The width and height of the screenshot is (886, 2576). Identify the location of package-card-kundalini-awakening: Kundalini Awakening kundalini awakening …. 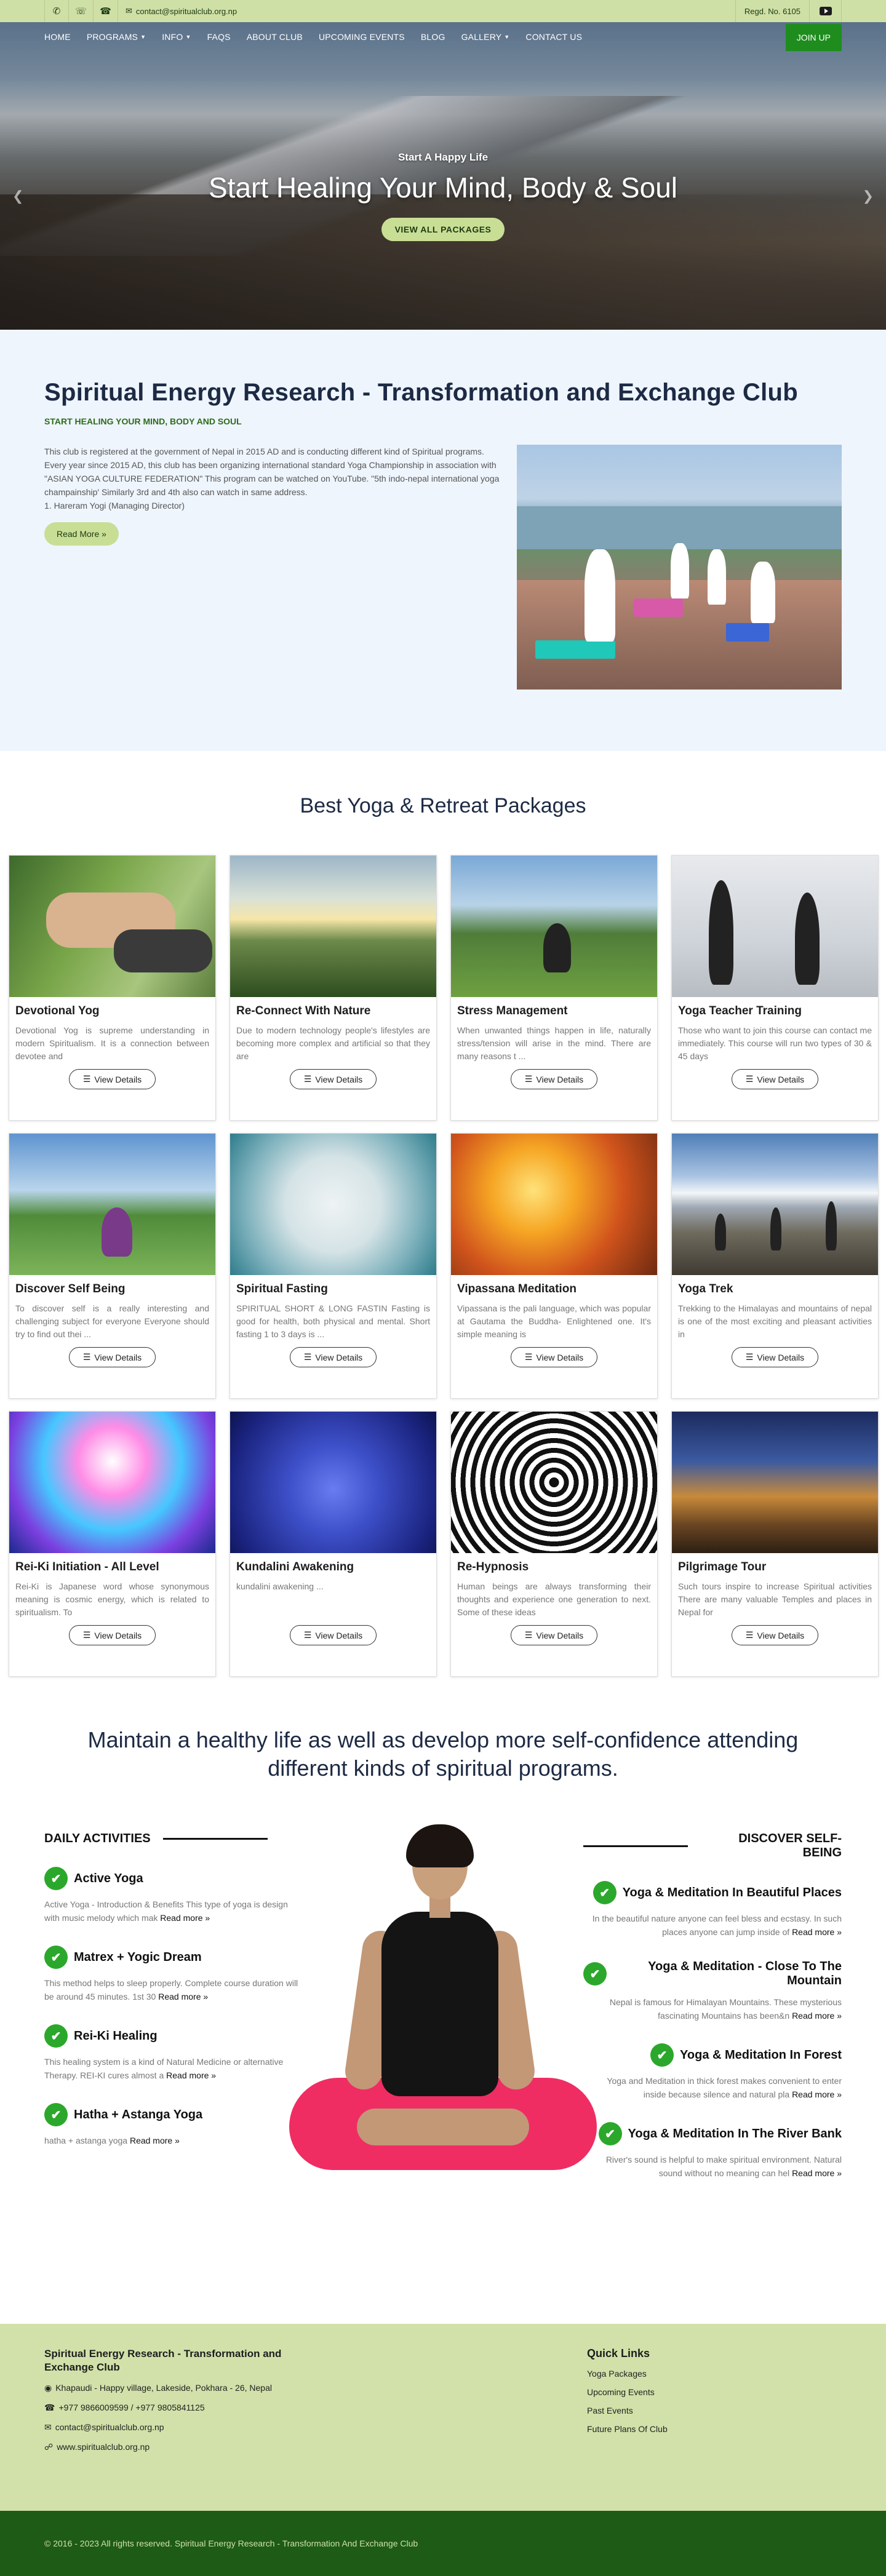
(333, 1544).